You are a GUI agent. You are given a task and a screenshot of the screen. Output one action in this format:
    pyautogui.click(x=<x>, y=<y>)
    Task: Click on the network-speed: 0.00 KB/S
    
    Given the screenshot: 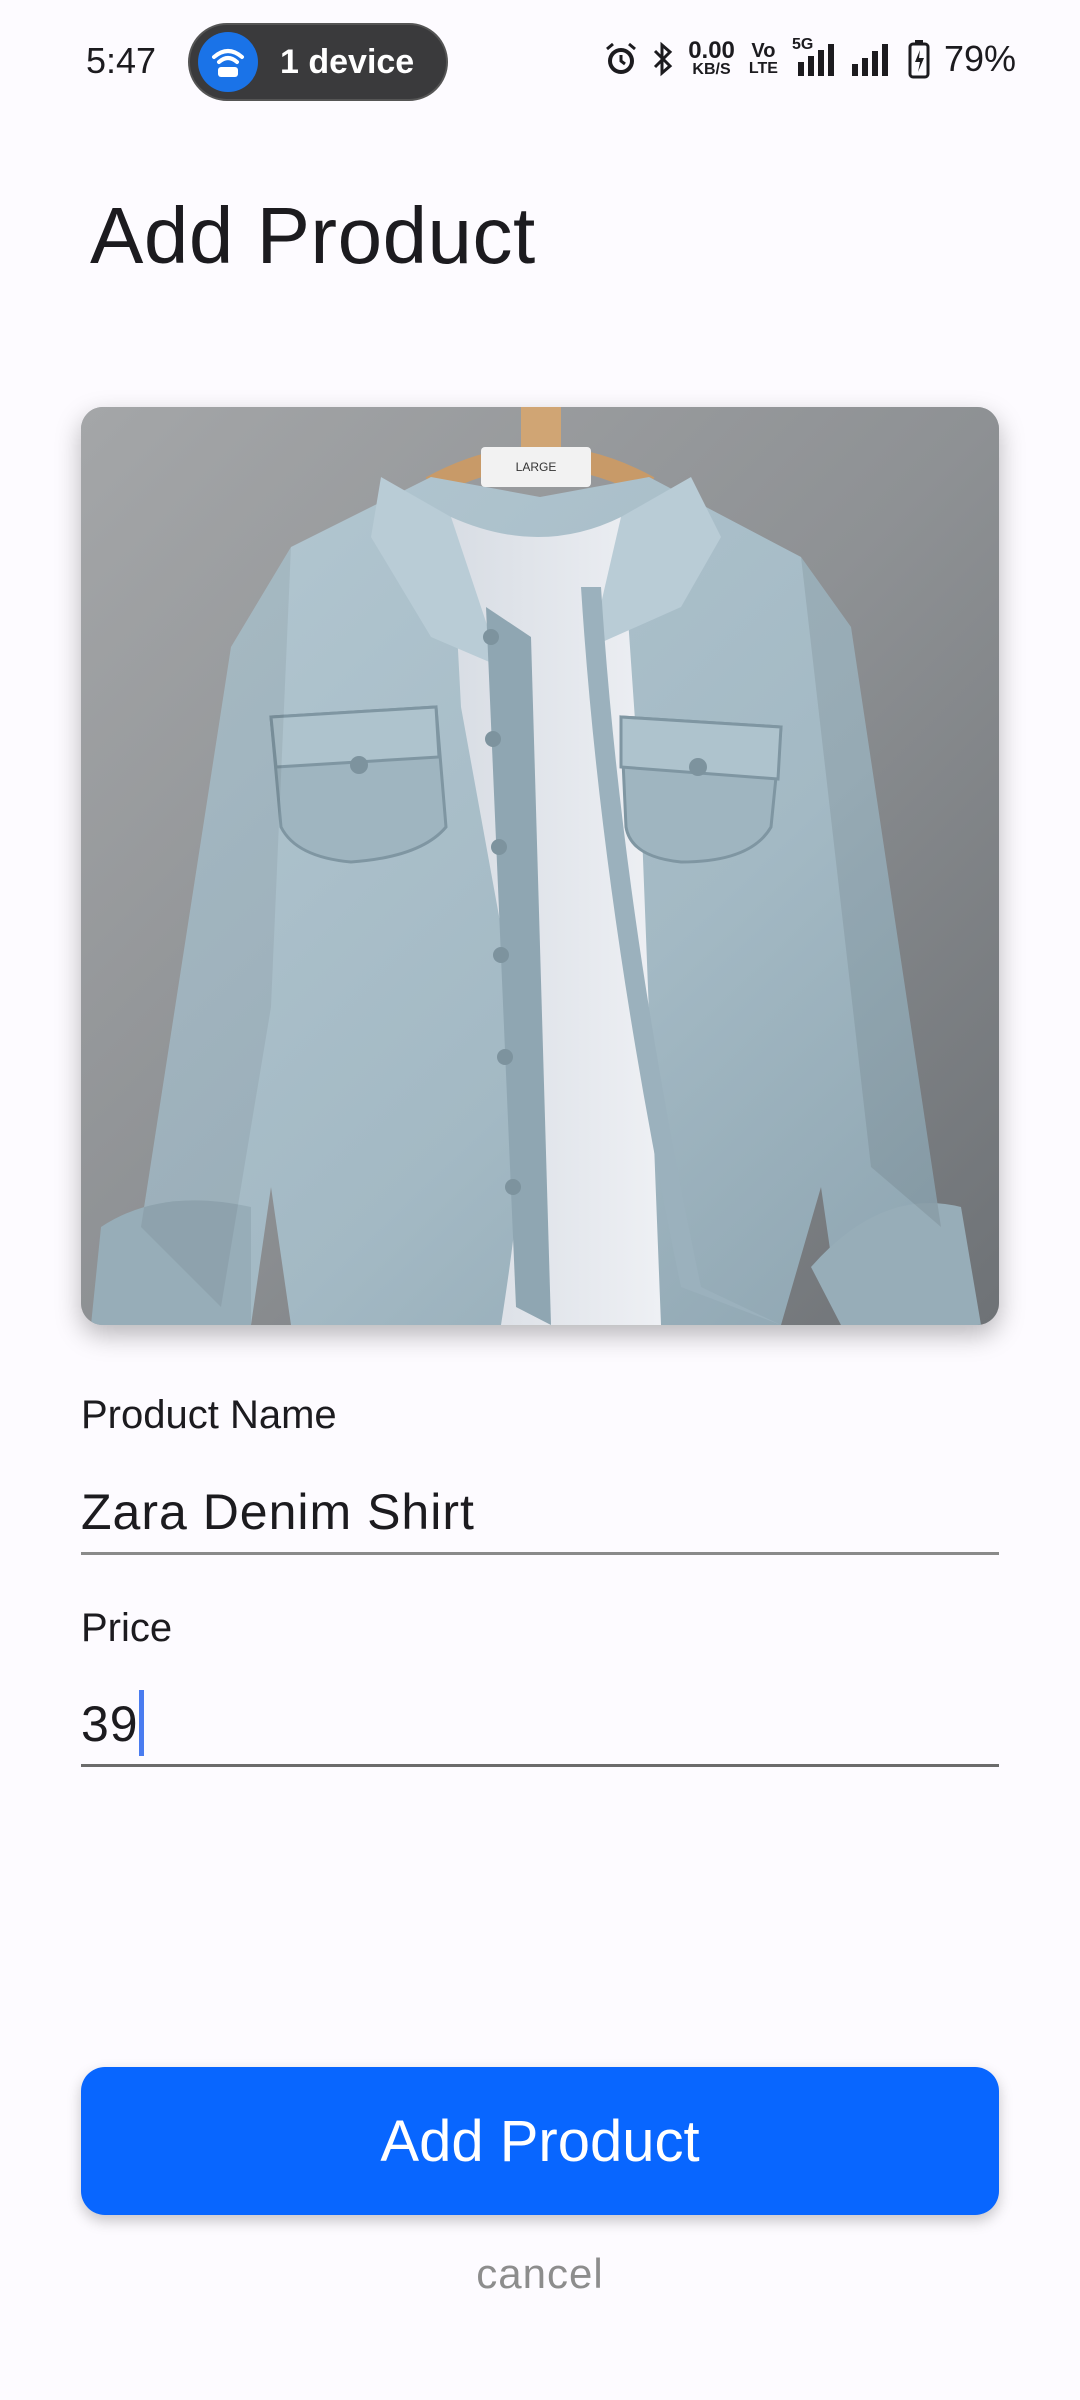 What is the action you would take?
    pyautogui.click(x=711, y=57)
    